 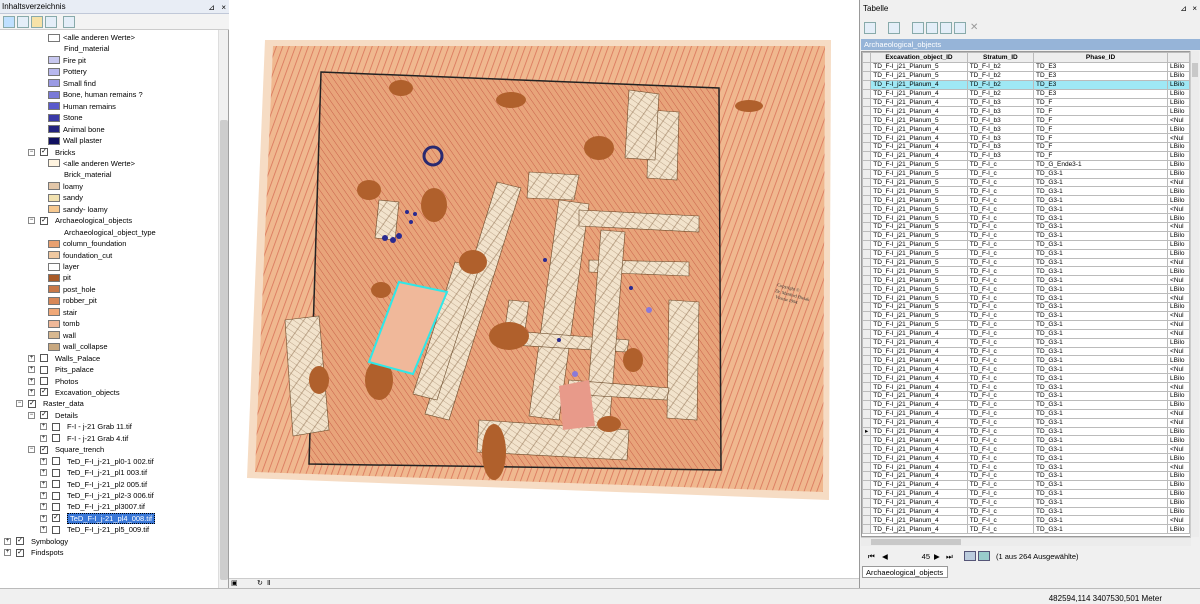 I want to click on toc-item: sandy- loamy, so click(x=109, y=209).